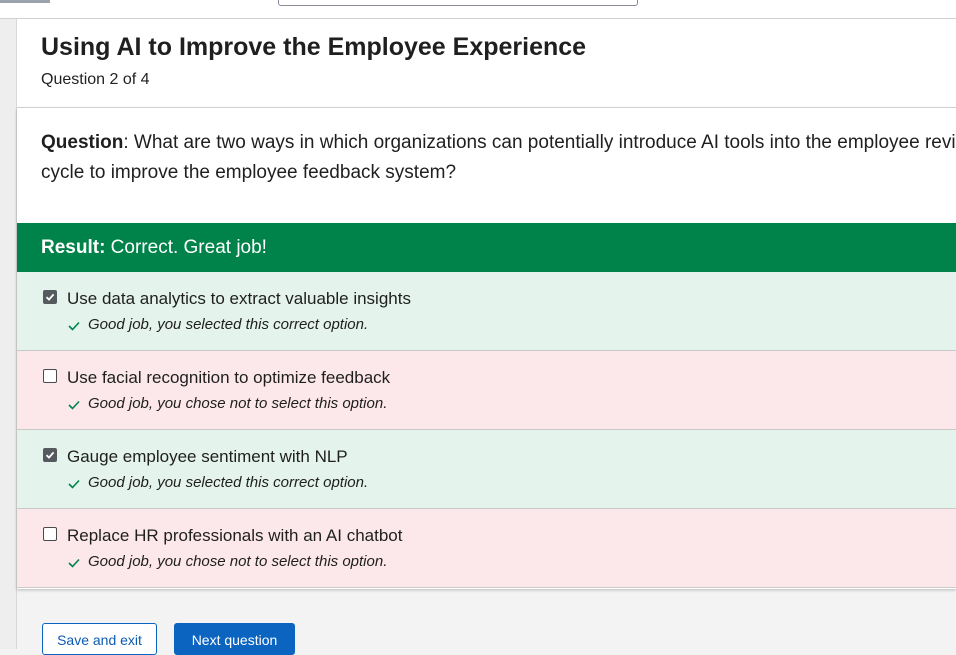 The width and height of the screenshot is (956, 655). Describe the element at coordinates (186, 247) in the screenshot. I see `result-text: Correct. Great job!` at that location.